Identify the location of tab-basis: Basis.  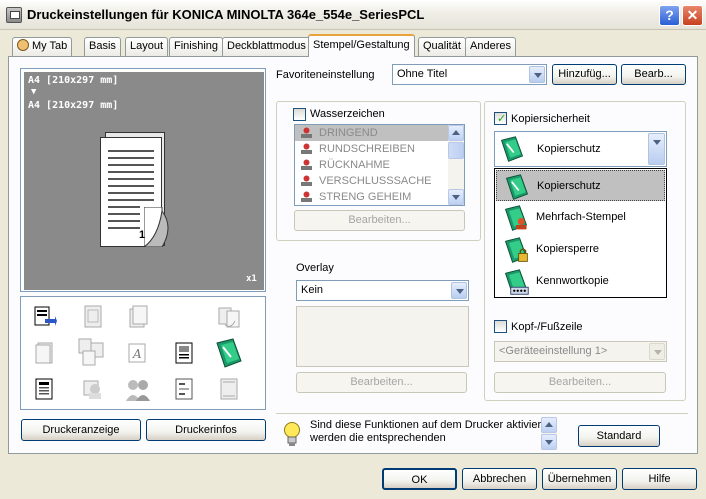
(102, 46).